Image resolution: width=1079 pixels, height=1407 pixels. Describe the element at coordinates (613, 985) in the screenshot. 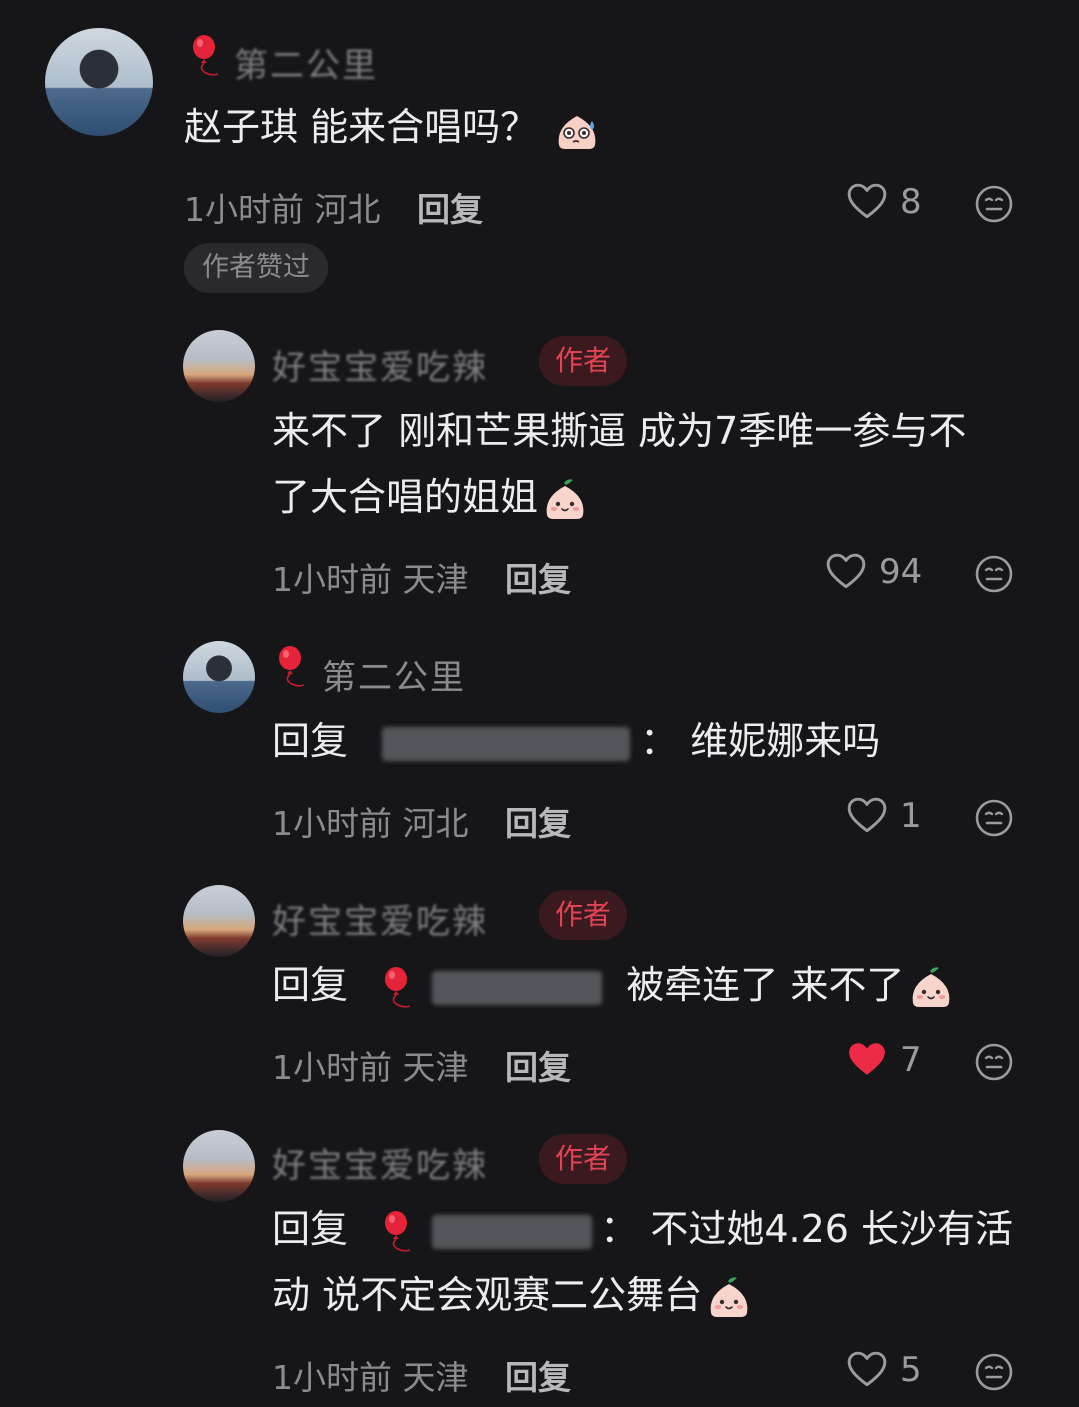

I see `comment-text: 回复 被牵连了 来不了` at that location.